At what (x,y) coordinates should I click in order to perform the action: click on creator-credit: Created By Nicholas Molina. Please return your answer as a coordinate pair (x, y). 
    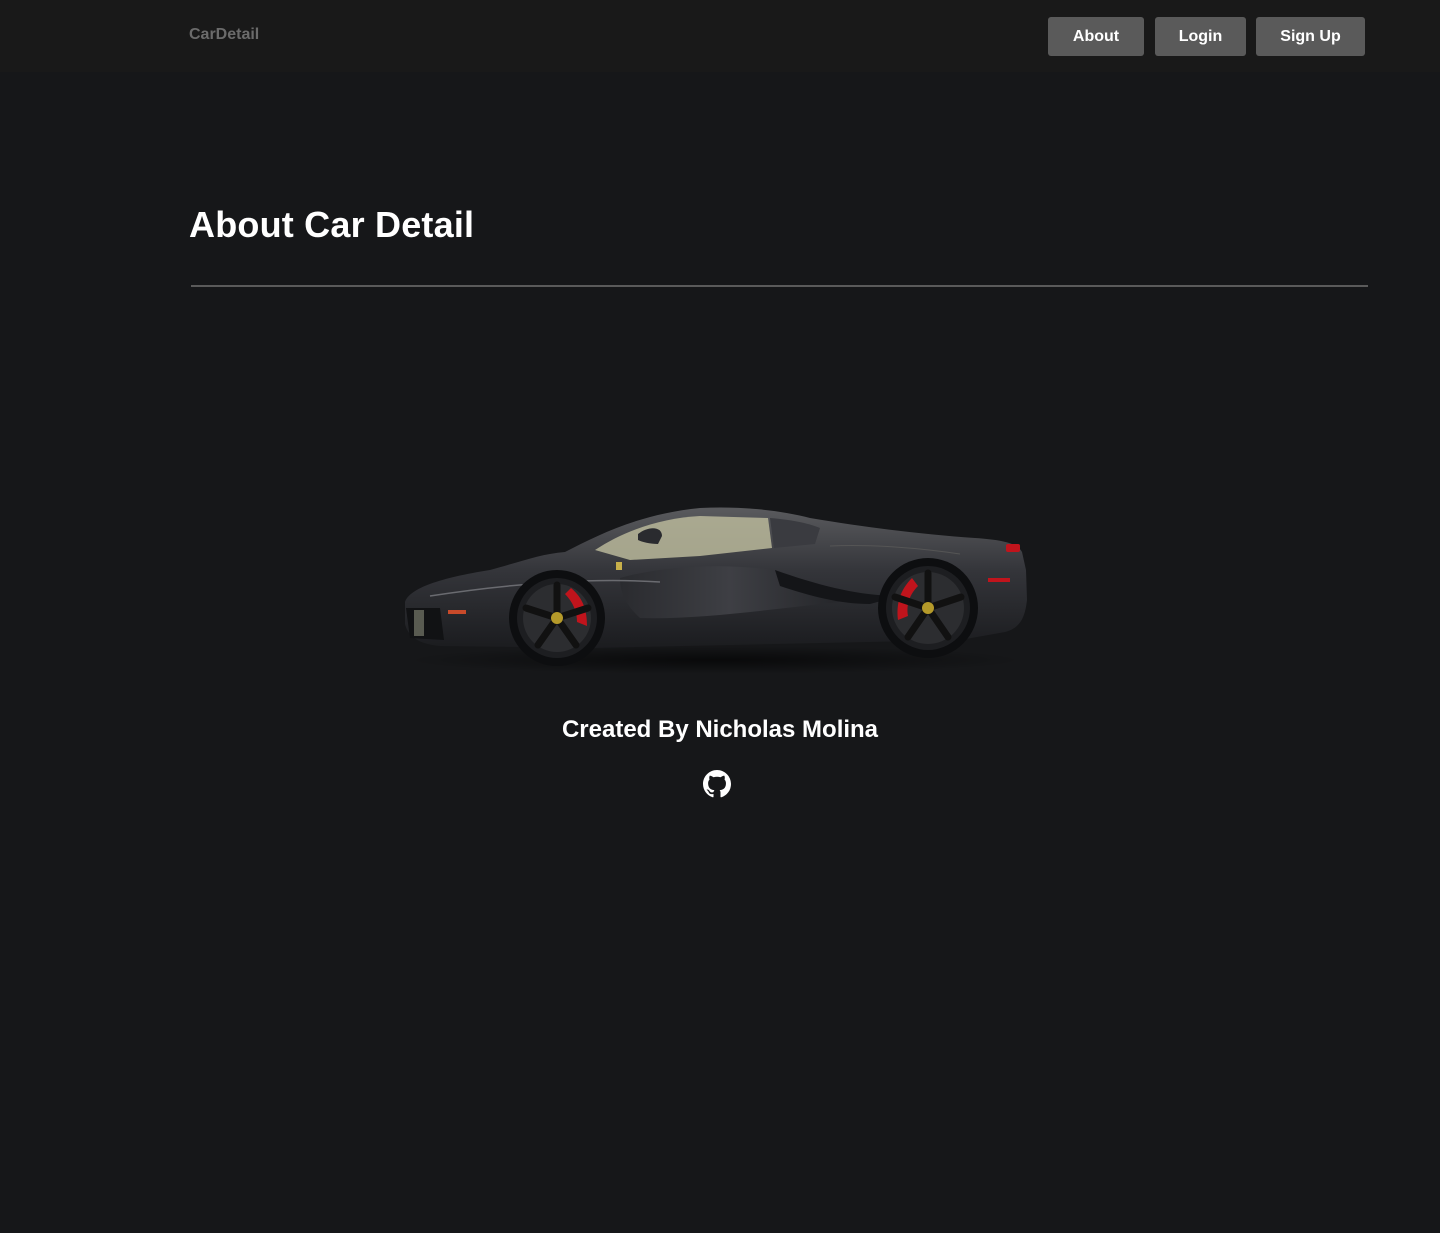
    Looking at the image, I should click on (720, 729).